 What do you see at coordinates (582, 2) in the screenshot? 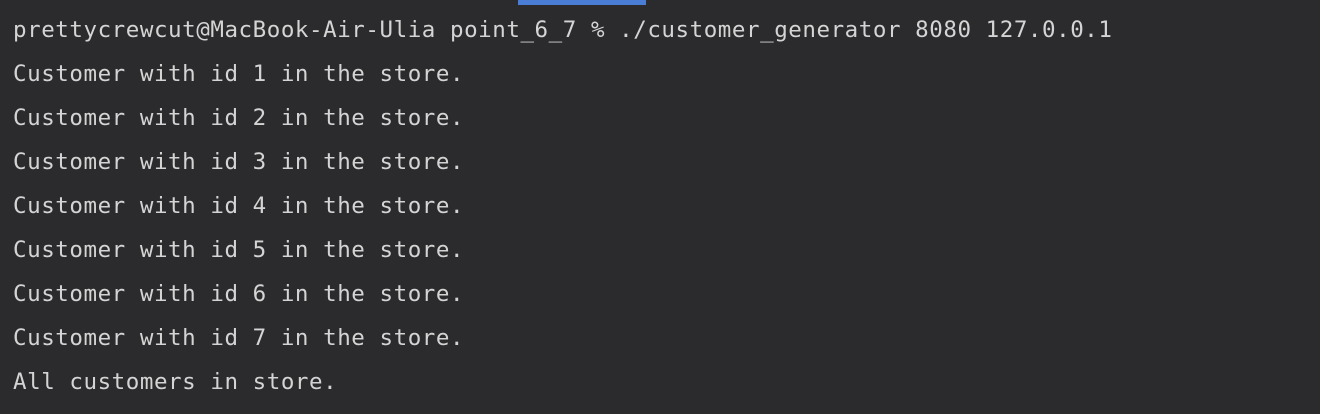
I see `active-tab-indicator` at bounding box center [582, 2].